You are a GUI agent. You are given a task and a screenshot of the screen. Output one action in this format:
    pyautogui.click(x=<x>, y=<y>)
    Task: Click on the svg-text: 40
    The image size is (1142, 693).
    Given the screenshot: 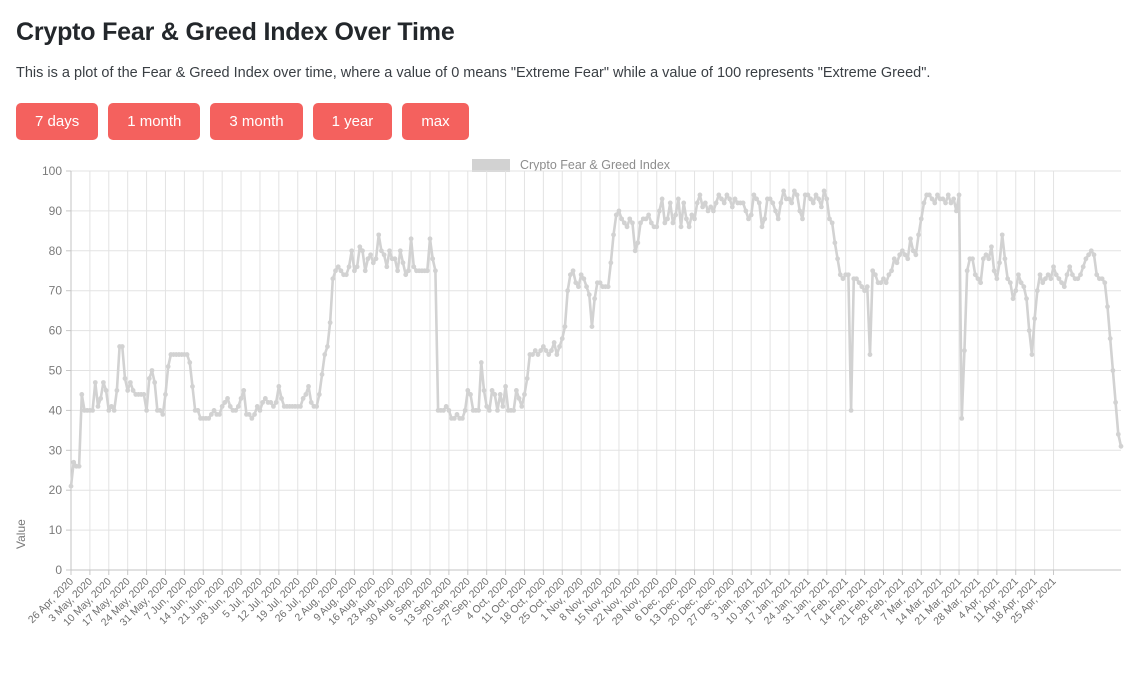 What is the action you would take?
    pyautogui.click(x=56, y=410)
    